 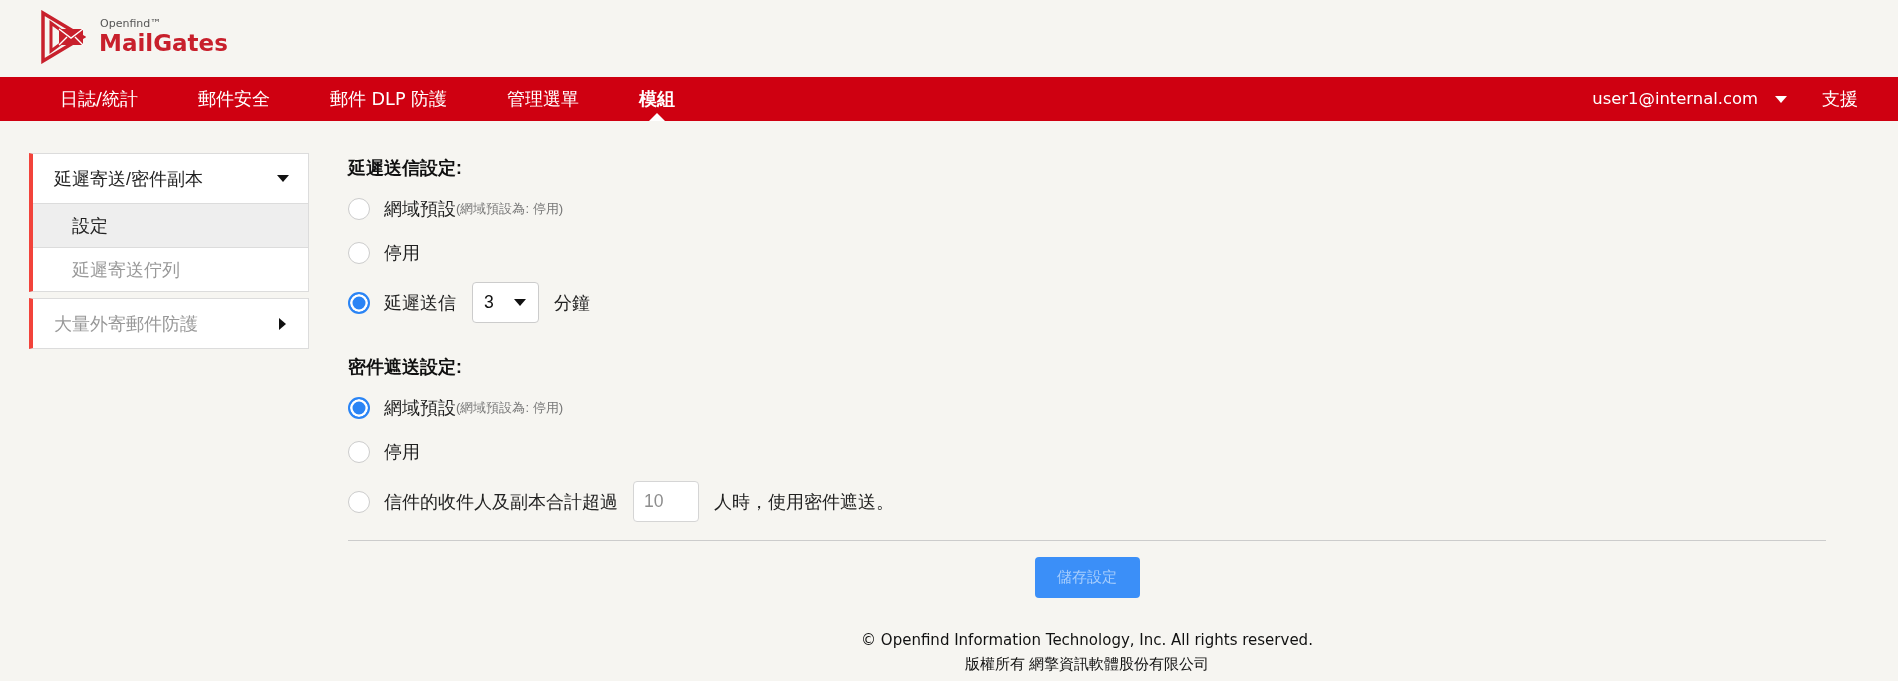 What do you see at coordinates (420, 302) in the screenshot?
I see `option-label: 延遲送信` at bounding box center [420, 302].